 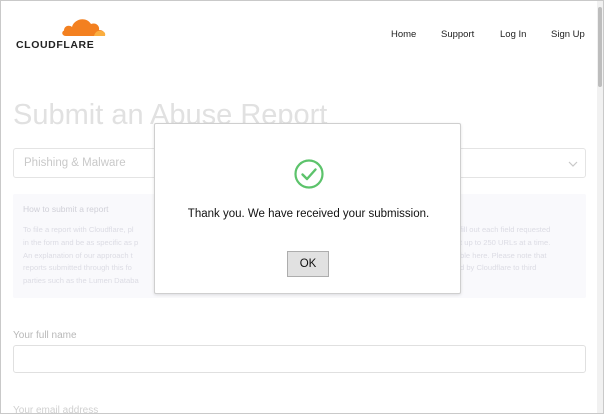 What do you see at coordinates (568, 34) in the screenshot?
I see `nav-signup-link: Sign Up` at bounding box center [568, 34].